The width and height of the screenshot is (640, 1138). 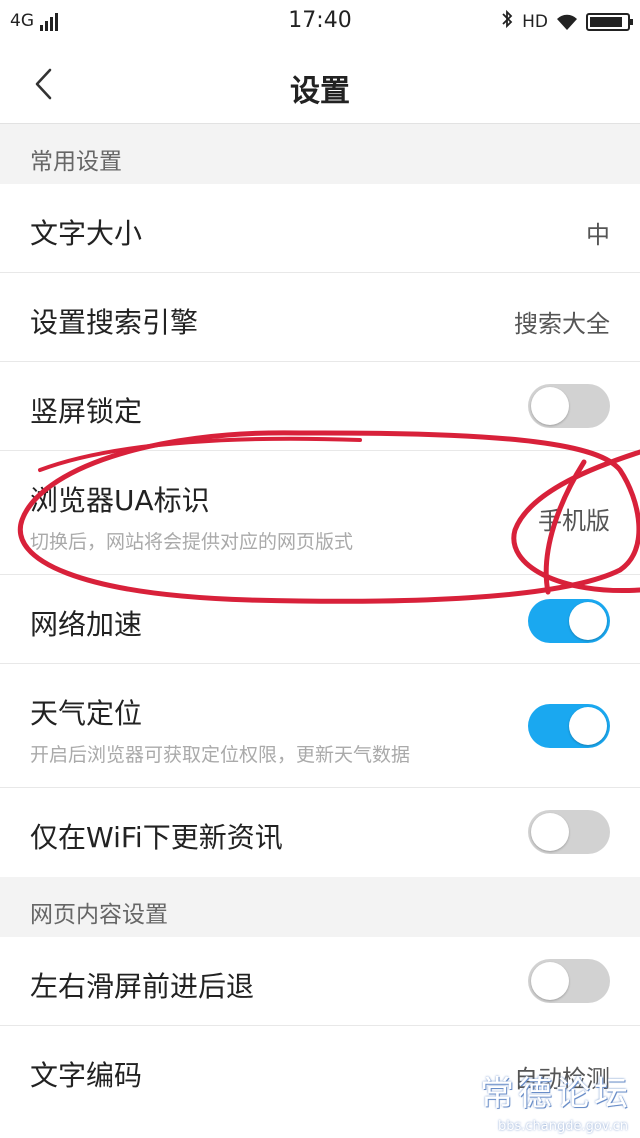 What do you see at coordinates (320, 726) in the screenshot?
I see `setting-weather-location: 天气定位 开启后浏览器可获取定位权限，更新天气数据` at bounding box center [320, 726].